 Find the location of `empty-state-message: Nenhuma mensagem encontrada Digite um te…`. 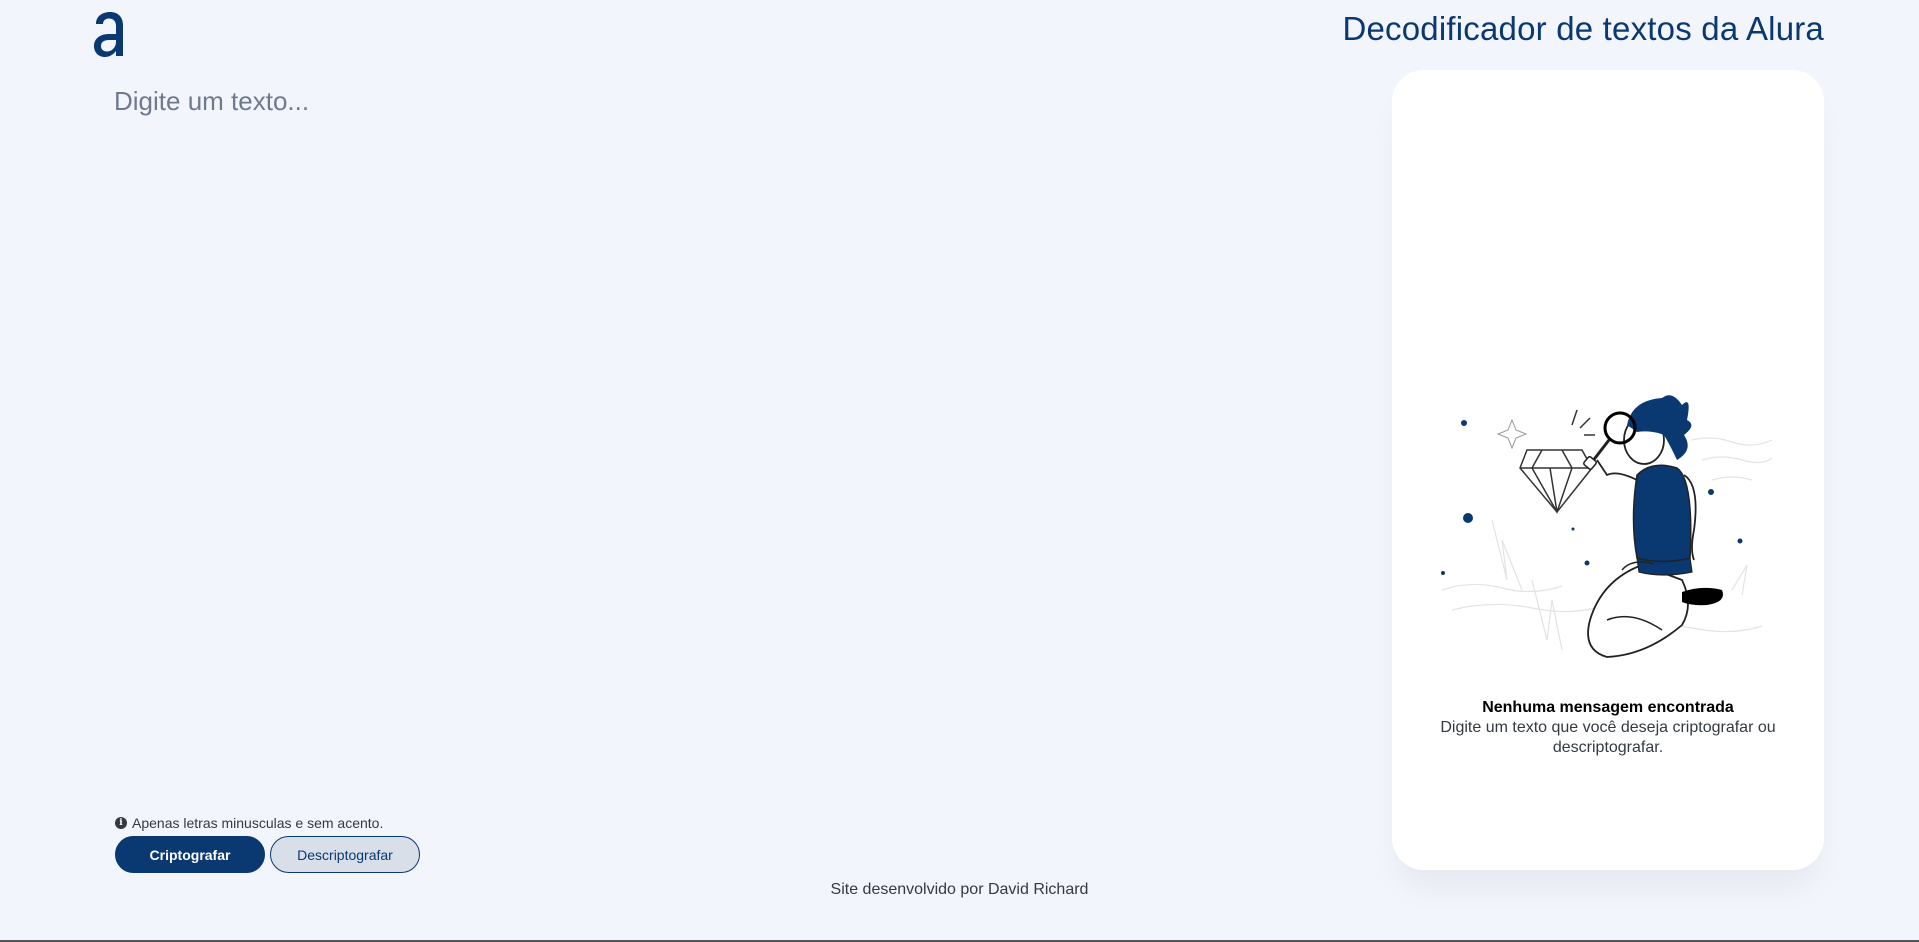

empty-state-message: Nenhuma mensagem encontrada Digite um te… is located at coordinates (1608, 728).